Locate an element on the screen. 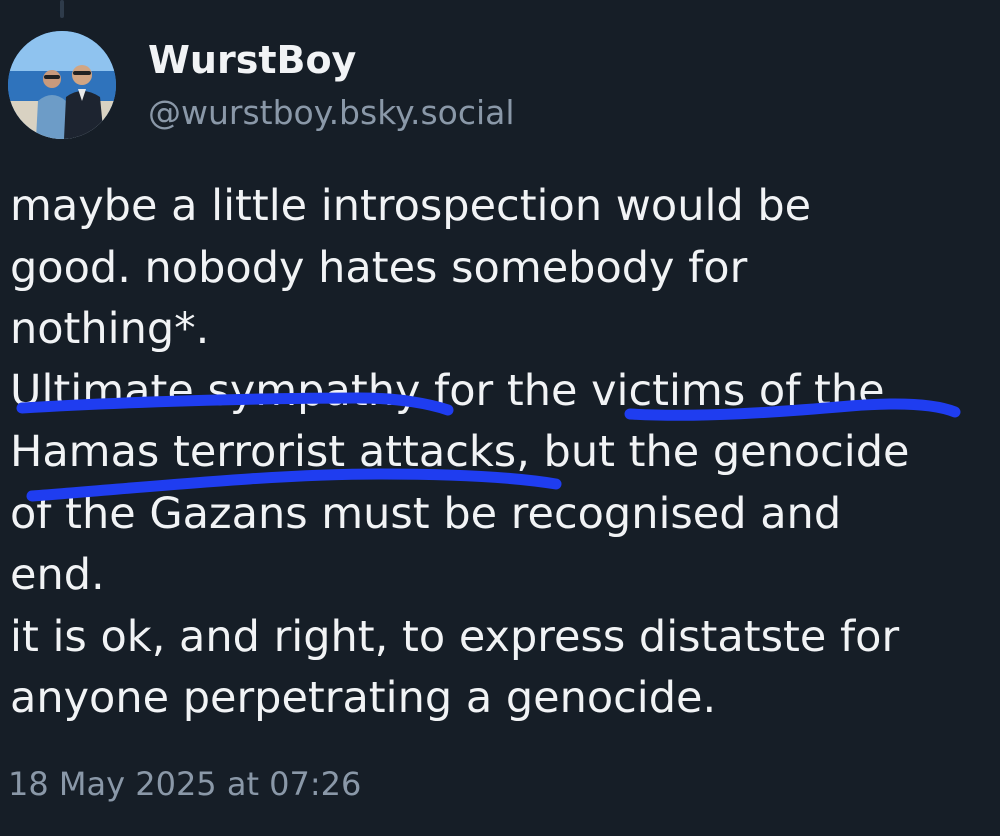 The image size is (1000, 836). avatar is located at coordinates (62, 85).